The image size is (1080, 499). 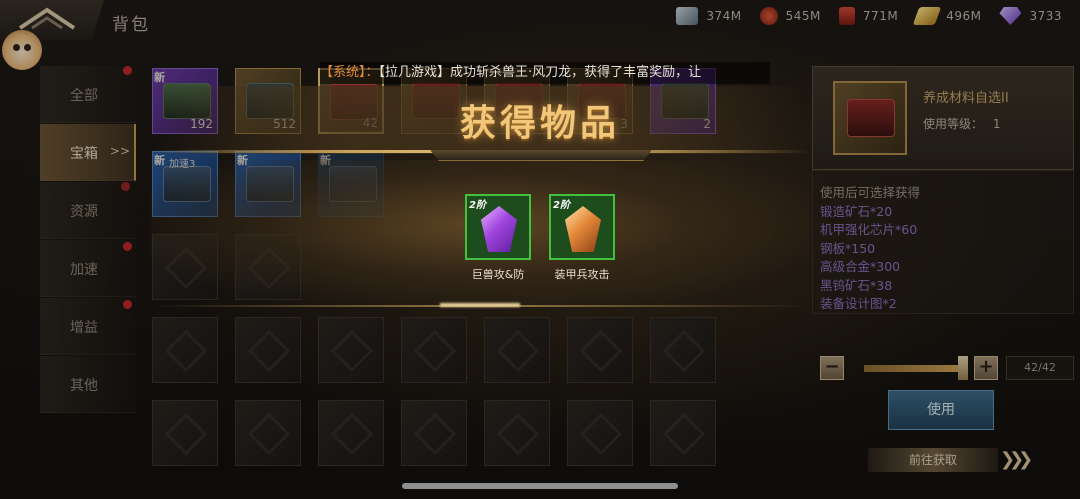 What do you see at coordinates (540, 72) in the screenshot?
I see `system-text: 【拉几游戏】成功斩杀兽王·风刀龙，获得了丰富奖励，让` at bounding box center [540, 72].